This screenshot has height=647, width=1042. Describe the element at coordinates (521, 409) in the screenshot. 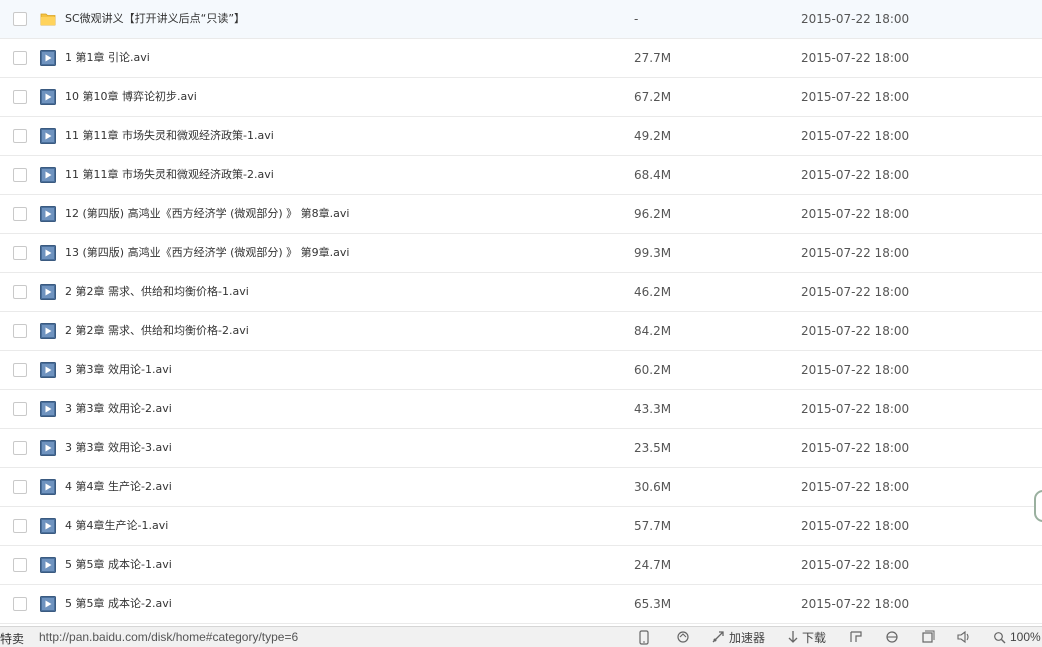

I see `file-row: 3 第3章 效用论-2.avi 43.3M 2015-07-22 18:00` at that location.